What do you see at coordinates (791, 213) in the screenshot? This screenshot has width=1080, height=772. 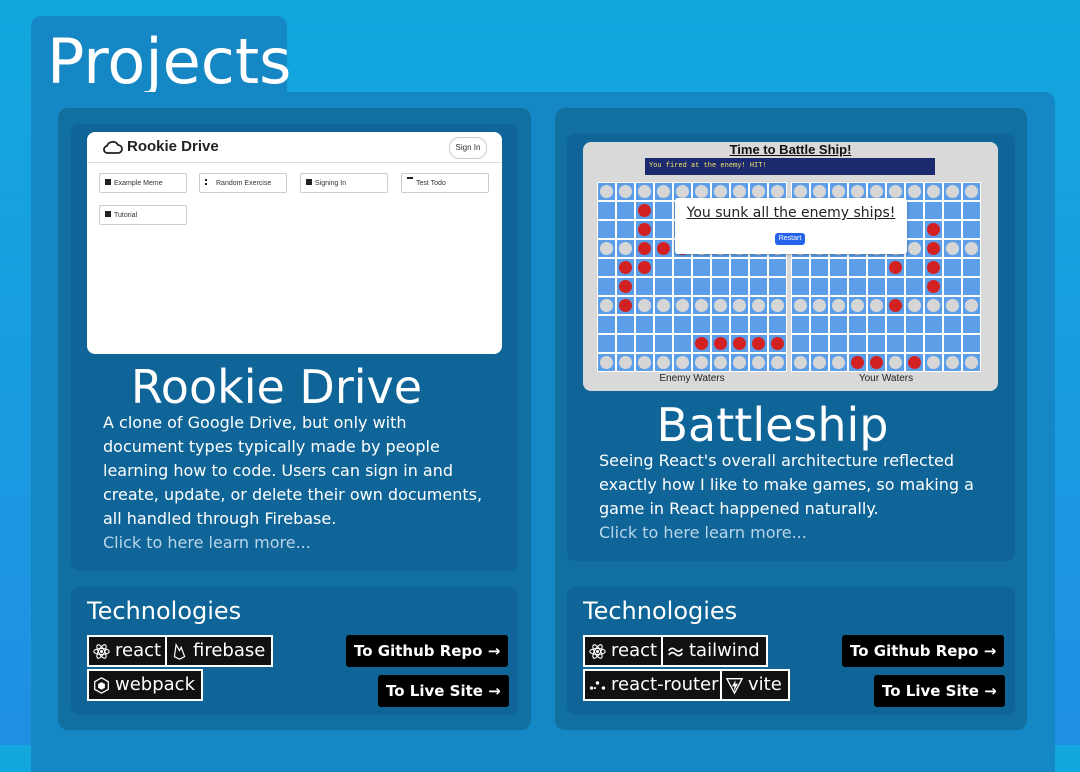 I see `bs-popup-text: You sunk all the enemy ships!` at bounding box center [791, 213].